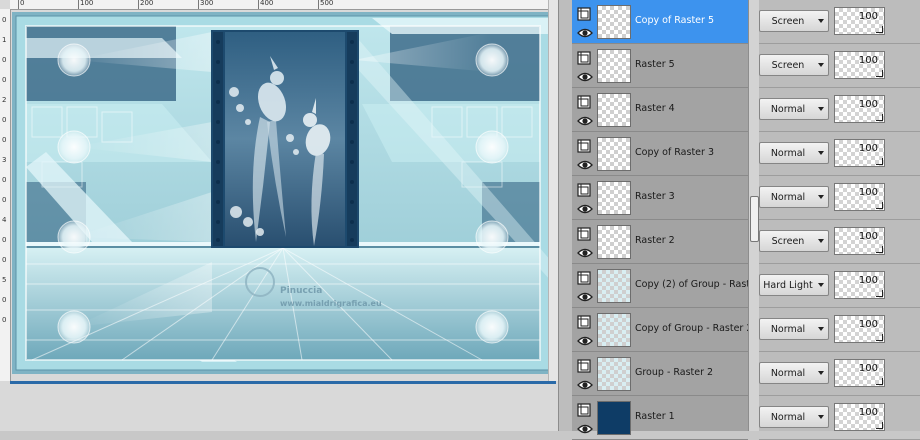 Image resolution: width=920 pixels, height=440 pixels. Describe the element at coordinates (267, 3) in the screenshot. I see `ruler-top-label: 400` at that location.